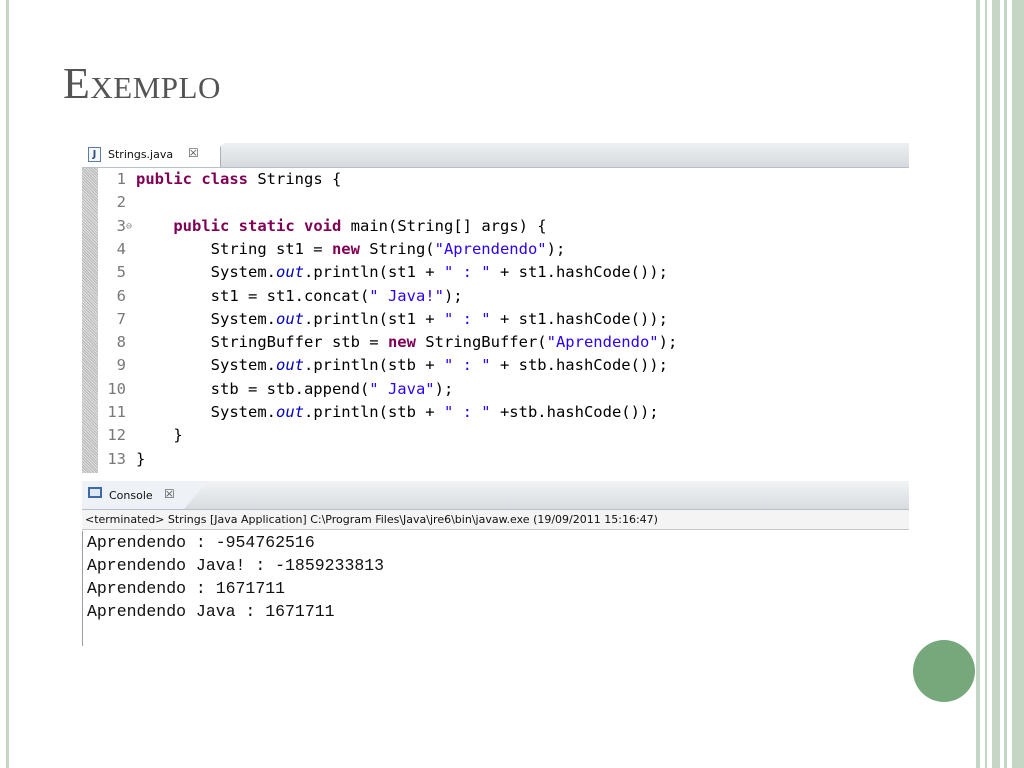 The height and width of the screenshot is (768, 1024). What do you see at coordinates (90, 320) in the screenshot?
I see `editor-gutter` at bounding box center [90, 320].